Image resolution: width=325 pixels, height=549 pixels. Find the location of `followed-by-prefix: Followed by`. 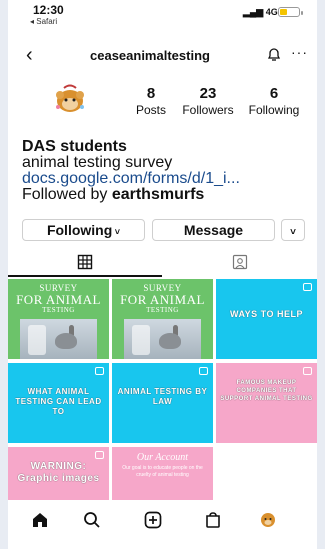

followed-by-prefix: Followed by is located at coordinates (67, 194).